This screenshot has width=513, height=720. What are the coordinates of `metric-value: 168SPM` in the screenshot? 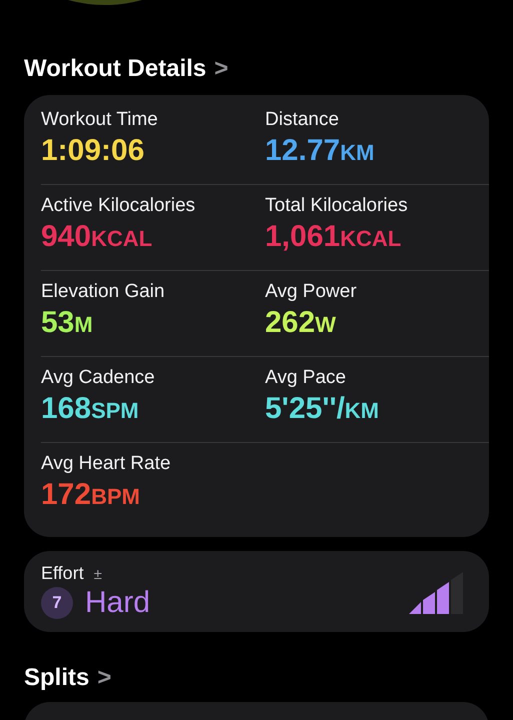 It's located at (90, 409).